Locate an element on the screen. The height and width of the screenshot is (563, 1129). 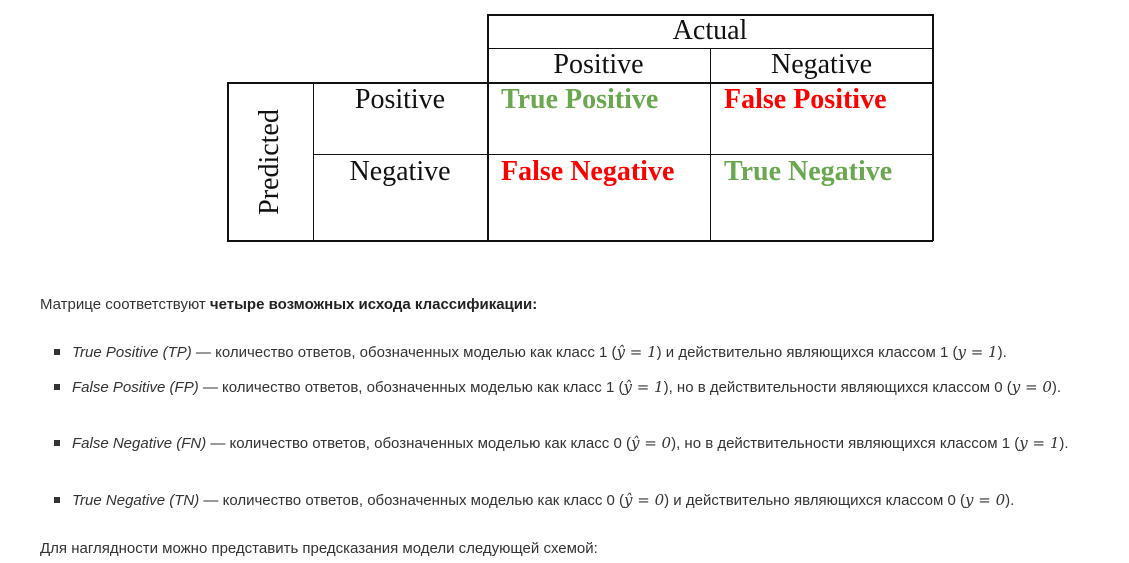
row-header-positive: Positive is located at coordinates (400, 99).